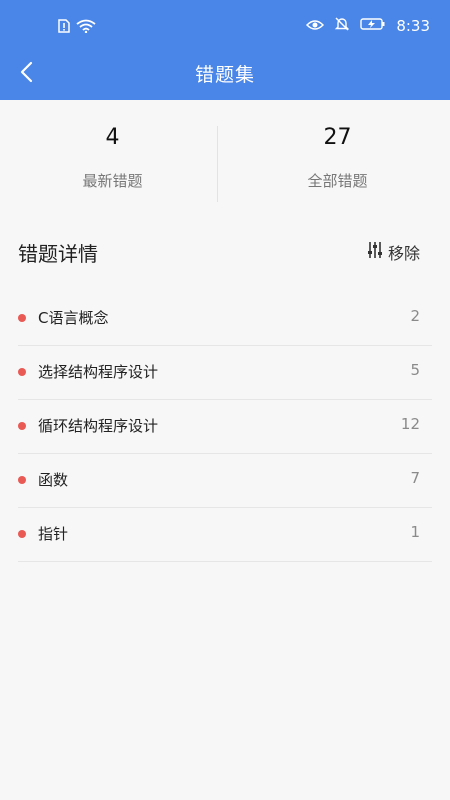 The width and height of the screenshot is (450, 800). What do you see at coordinates (112, 155) in the screenshot?
I see `stat-latest-wrong: 4 最新错题` at bounding box center [112, 155].